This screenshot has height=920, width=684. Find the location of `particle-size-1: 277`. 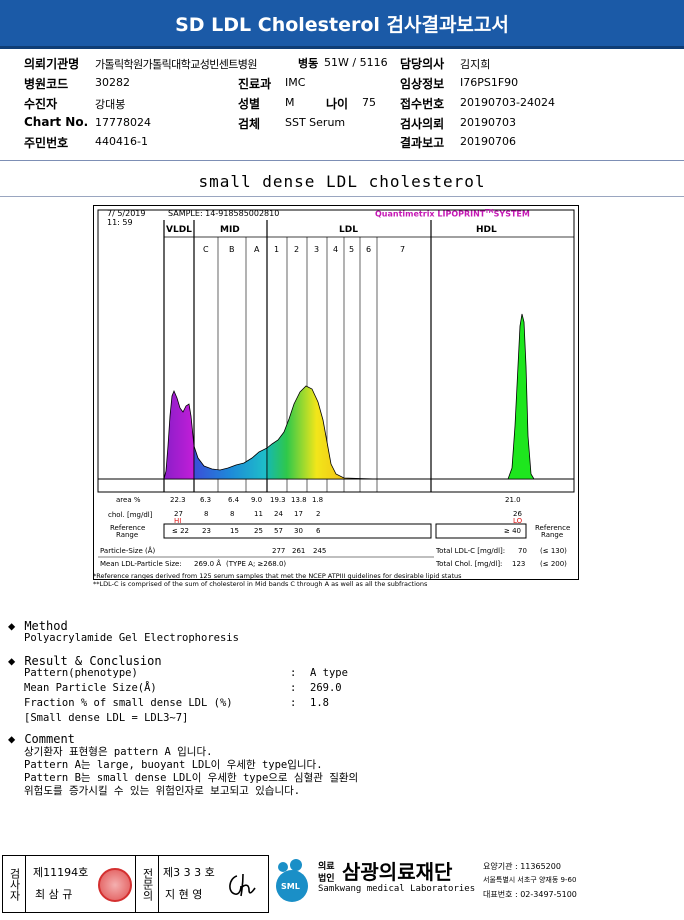

particle-size-1: 277 is located at coordinates (279, 551).